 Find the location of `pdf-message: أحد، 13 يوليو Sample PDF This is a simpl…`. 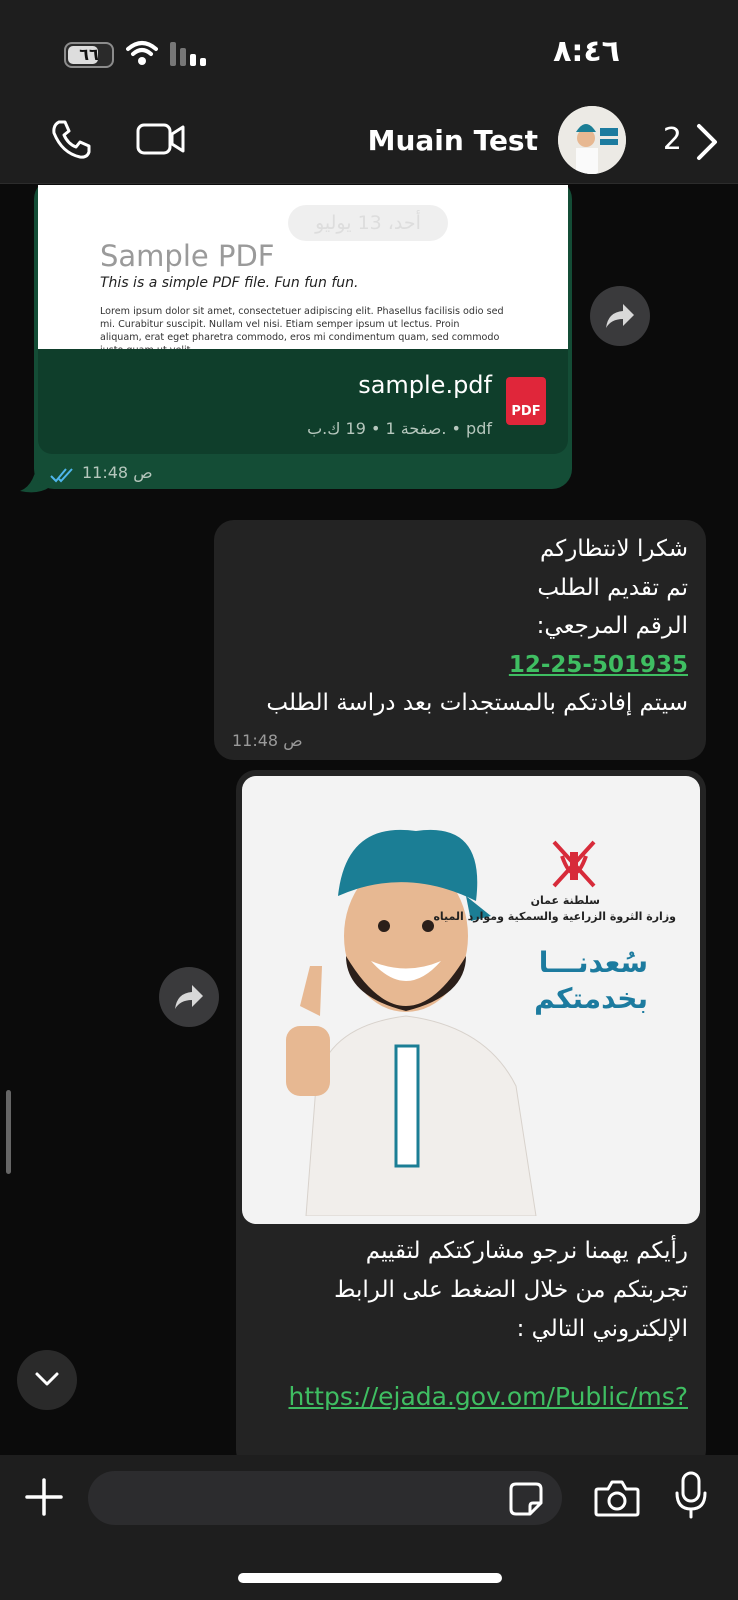

pdf-message: أحد، 13 يوليو Sample PDF This is a simpl… is located at coordinates (303, 337).